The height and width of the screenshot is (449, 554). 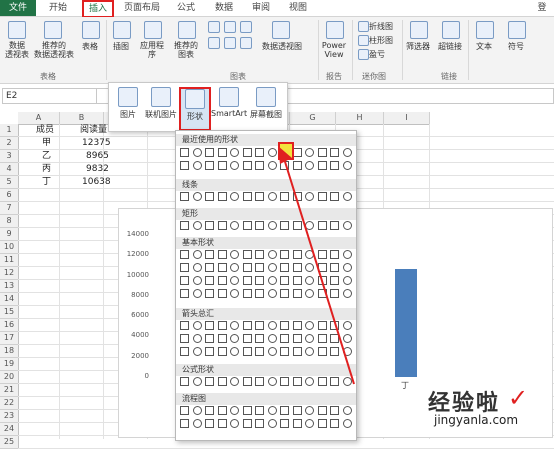 What do you see at coordinates (9, 364) in the screenshot?
I see `row-header: 19` at bounding box center [9, 364].